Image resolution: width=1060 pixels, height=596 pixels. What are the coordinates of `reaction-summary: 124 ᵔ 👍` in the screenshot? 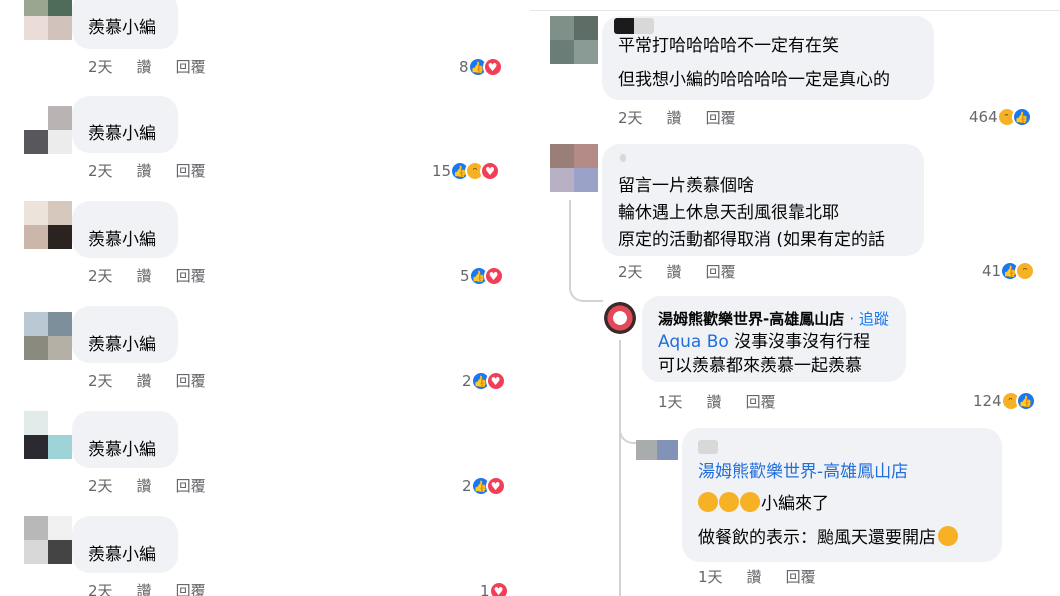 It's located at (1004, 401).